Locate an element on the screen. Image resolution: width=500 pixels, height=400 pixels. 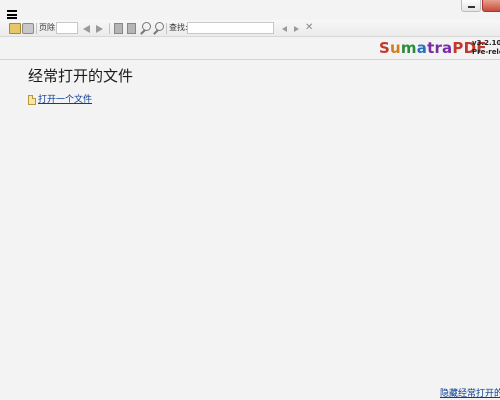
page-label: 页除 is located at coordinates (47, 27).